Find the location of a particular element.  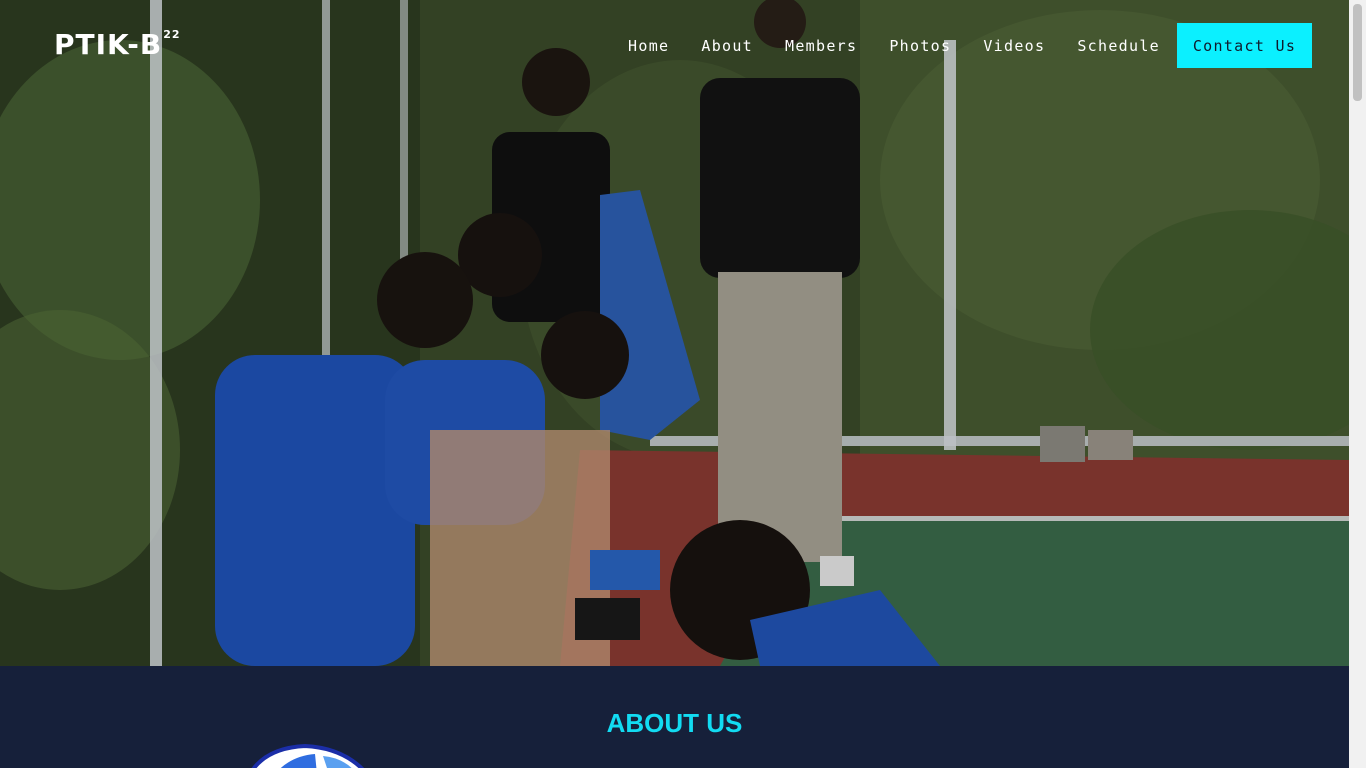

nav-link-videos: Videos is located at coordinates (1014, 46).